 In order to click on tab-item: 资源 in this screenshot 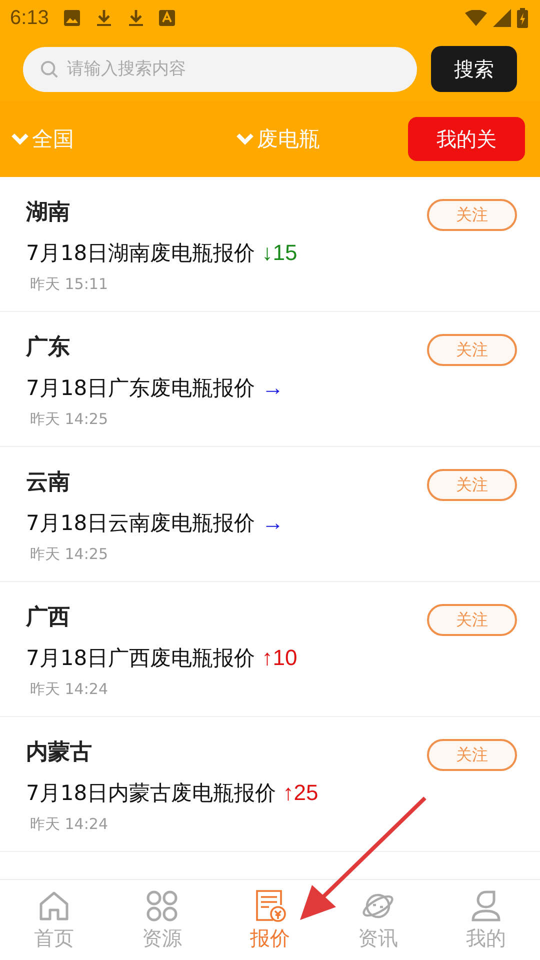, I will do `click(162, 920)`.